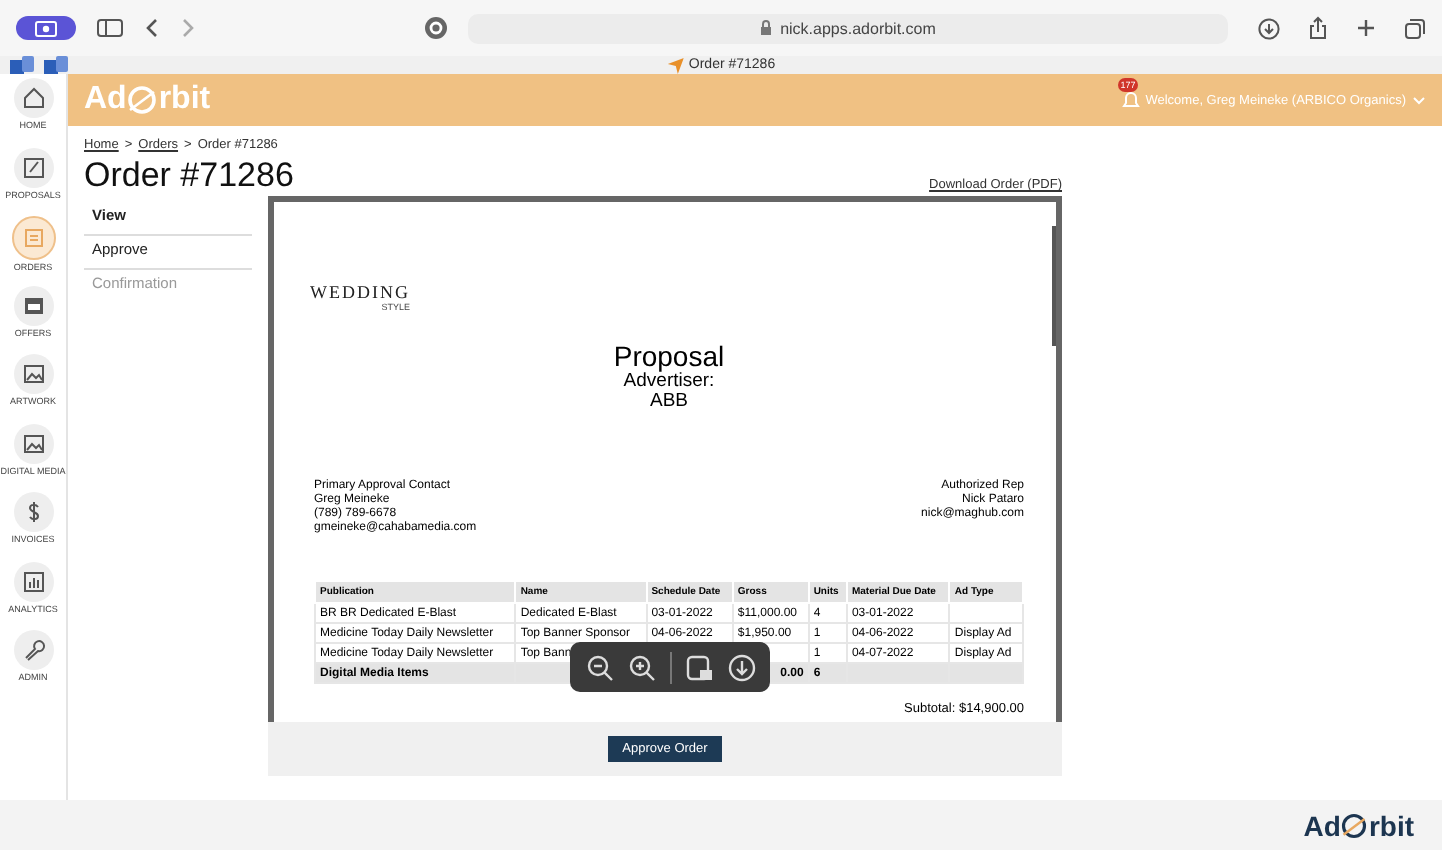 The image size is (1442, 850). I want to click on footer-logo: Ad rbit, so click(1358, 825).